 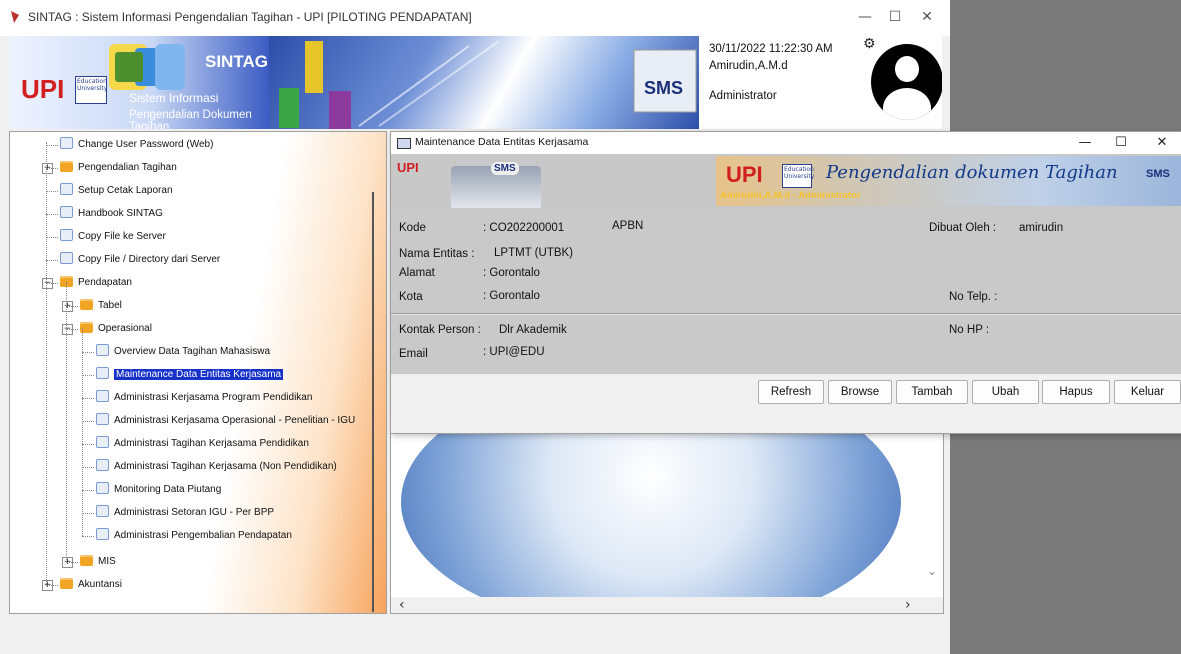 I want to click on tree-item: Pendapatan, so click(x=96, y=283).